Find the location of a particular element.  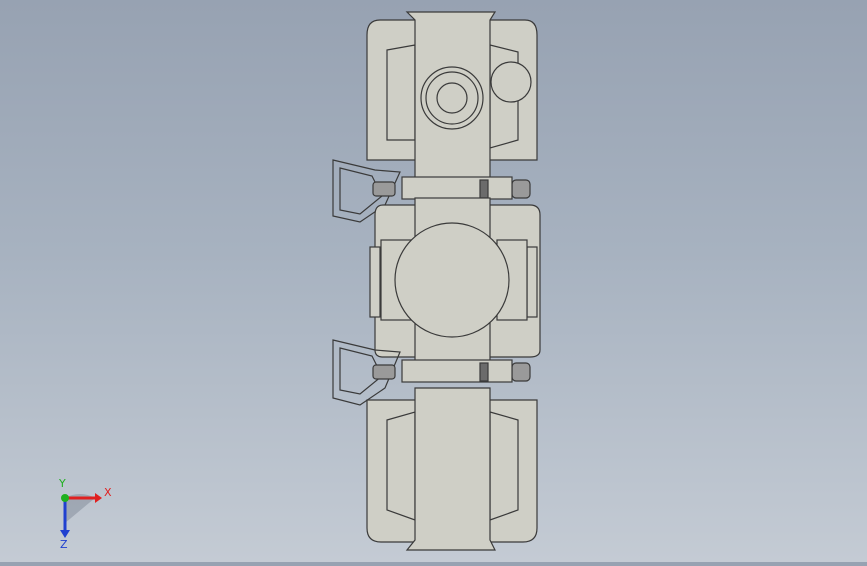

upper-pin-left is located at coordinates (384, 189).